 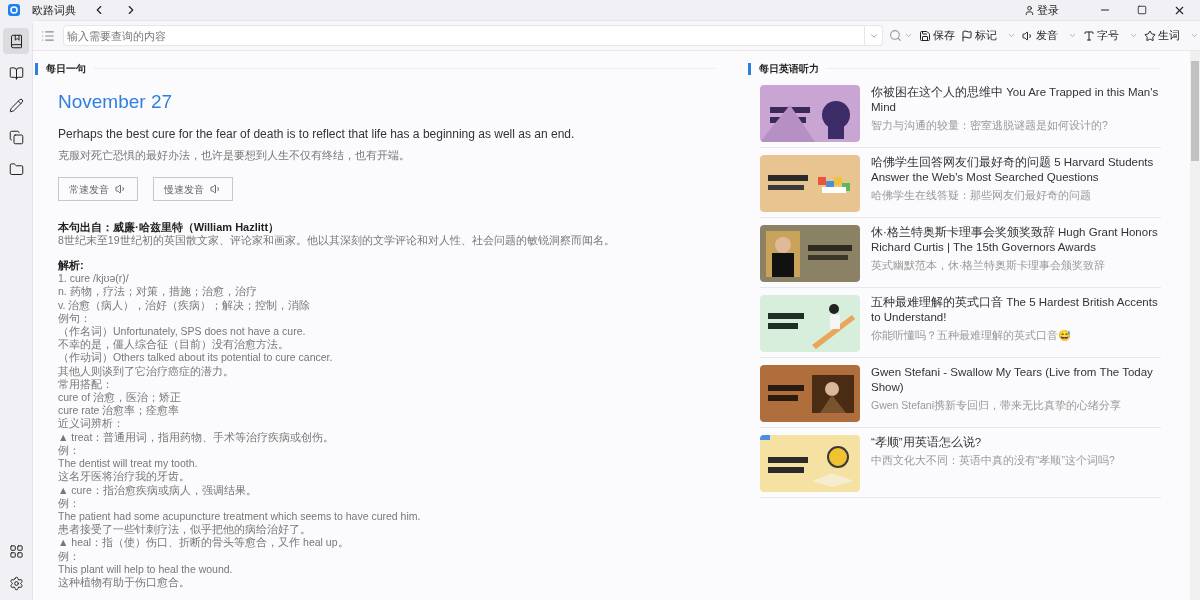 What do you see at coordinates (14, 10) in the screenshot?
I see `app-logo-icon` at bounding box center [14, 10].